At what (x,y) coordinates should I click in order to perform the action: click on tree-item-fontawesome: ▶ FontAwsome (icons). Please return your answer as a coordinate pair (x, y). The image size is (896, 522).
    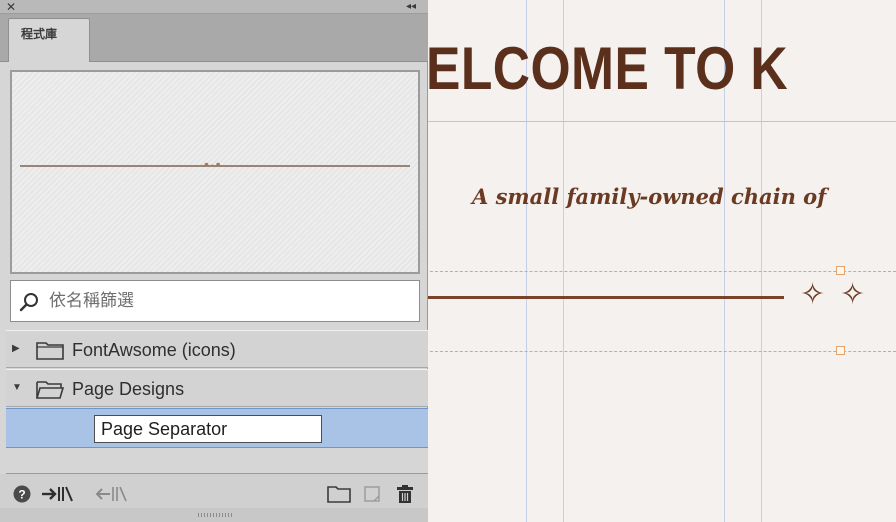
    Looking at the image, I should click on (217, 349).